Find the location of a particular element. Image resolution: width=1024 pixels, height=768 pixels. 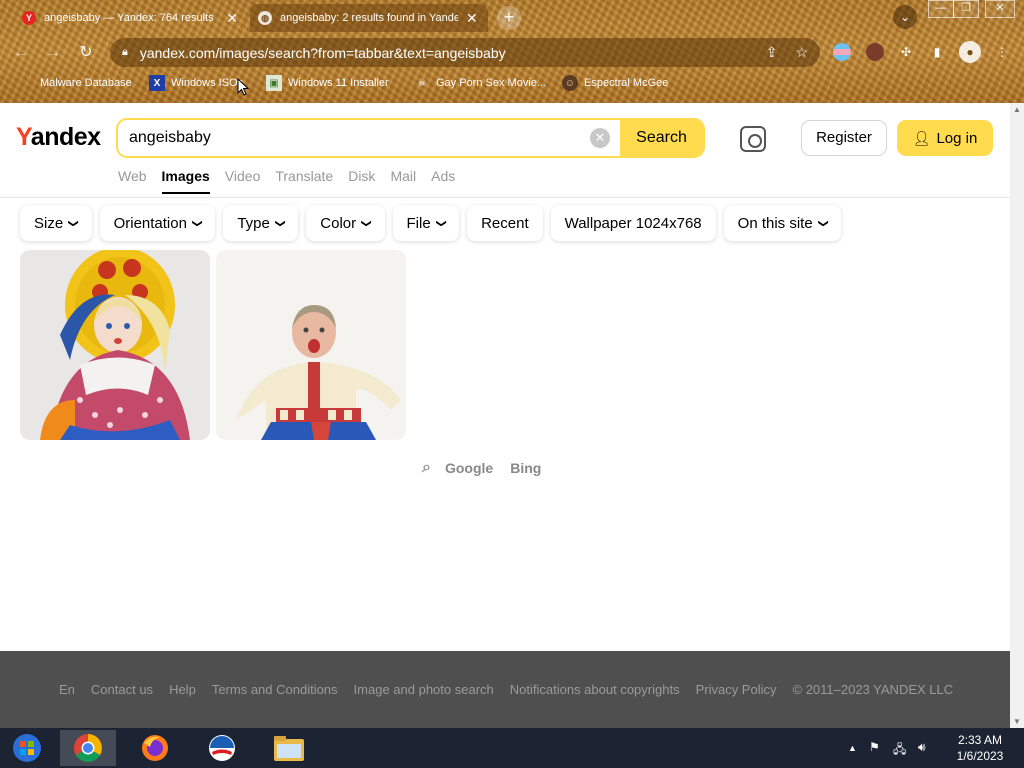

yandex-favicon-icon: Y is located at coordinates (29, 18).